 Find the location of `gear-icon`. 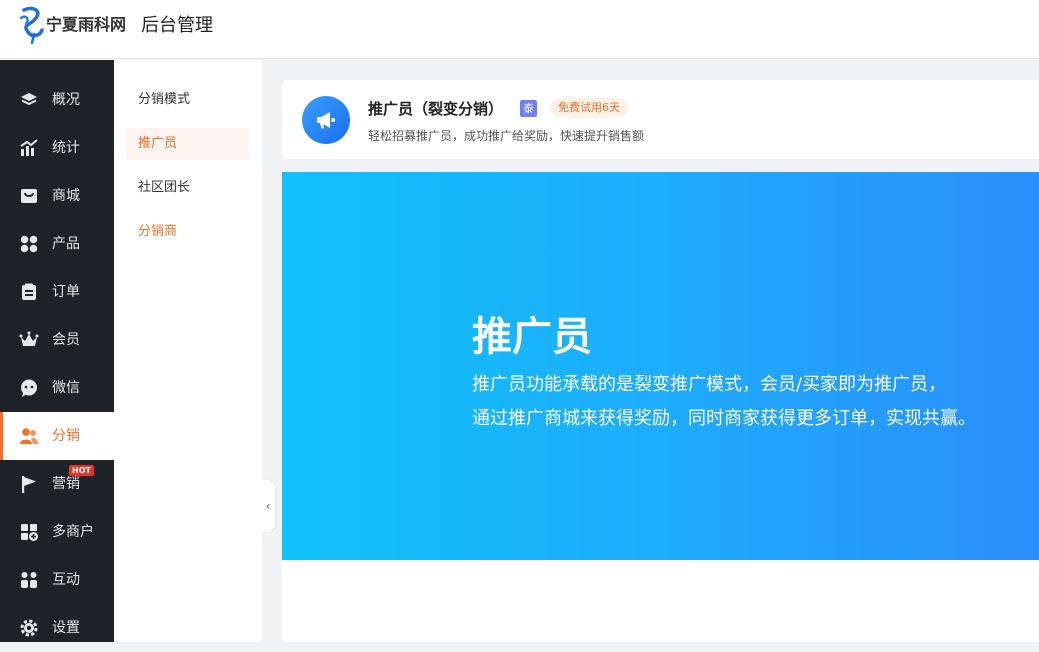

gear-icon is located at coordinates (29, 628).